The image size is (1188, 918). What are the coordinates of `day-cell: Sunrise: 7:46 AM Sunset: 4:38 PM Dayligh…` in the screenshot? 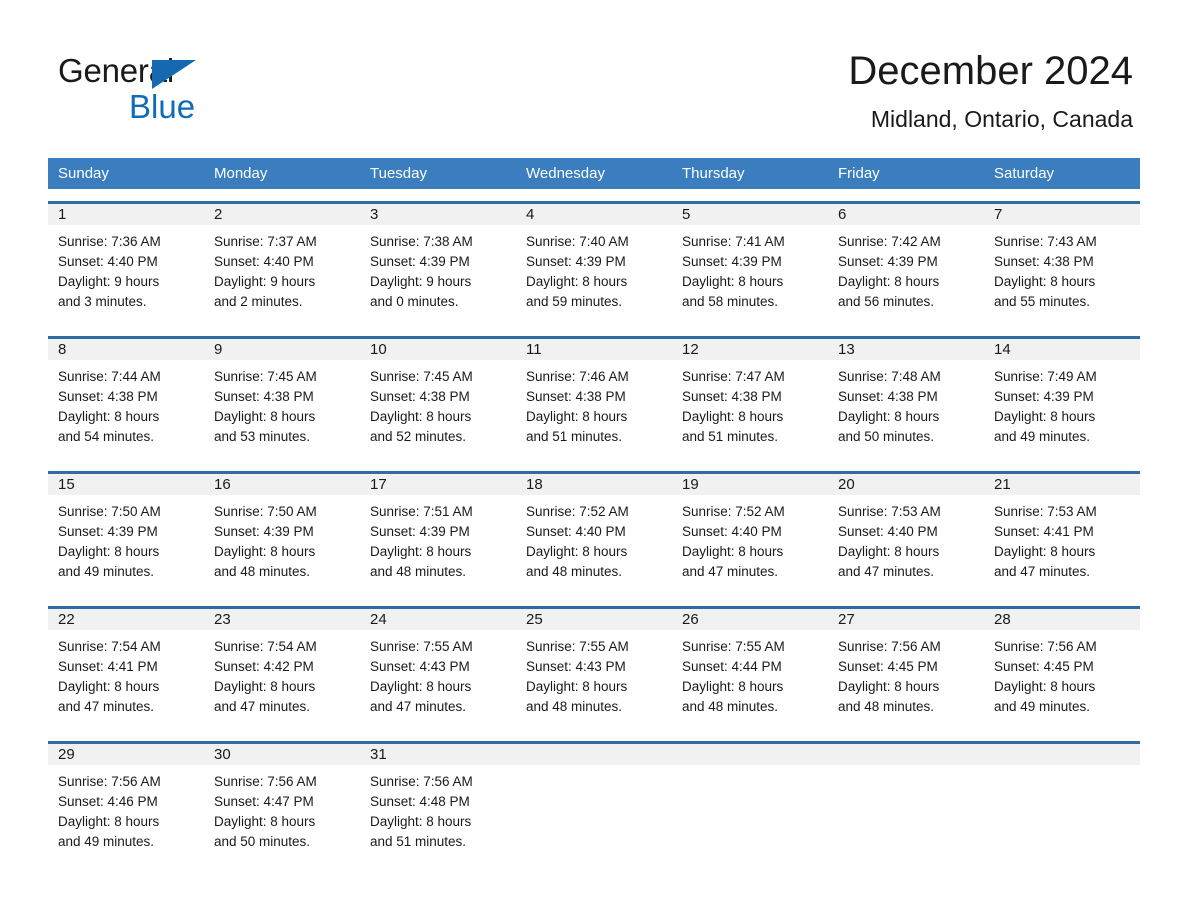 It's located at (594, 409).